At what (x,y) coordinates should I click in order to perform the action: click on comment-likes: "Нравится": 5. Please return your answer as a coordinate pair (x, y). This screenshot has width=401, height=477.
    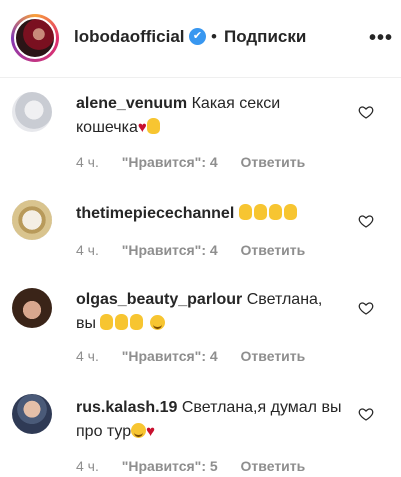
    Looking at the image, I should click on (170, 466).